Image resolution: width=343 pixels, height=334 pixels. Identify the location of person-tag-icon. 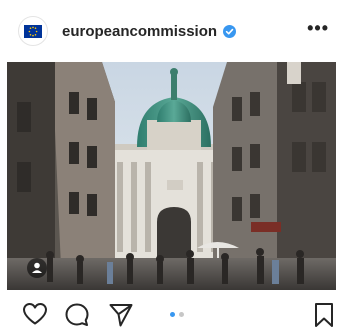
(37, 268).